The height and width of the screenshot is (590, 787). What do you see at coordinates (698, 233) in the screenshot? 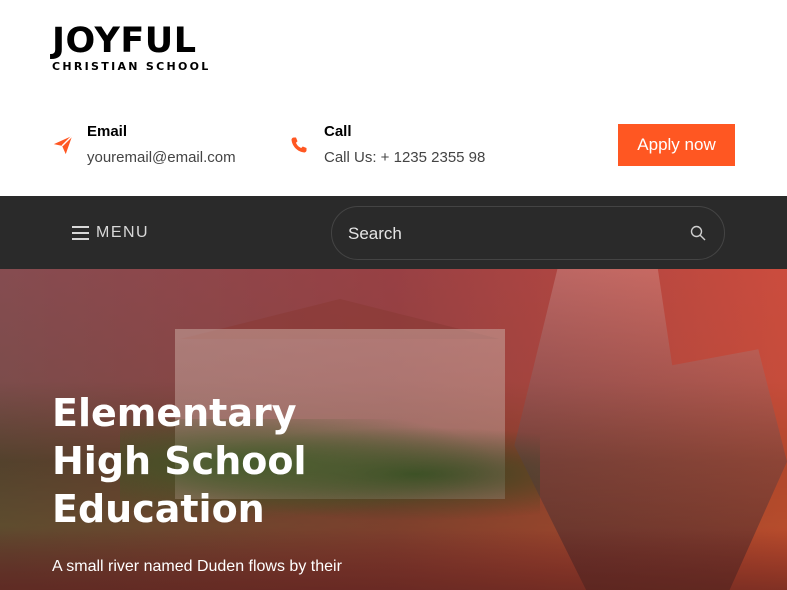
I see `search-icon` at bounding box center [698, 233].